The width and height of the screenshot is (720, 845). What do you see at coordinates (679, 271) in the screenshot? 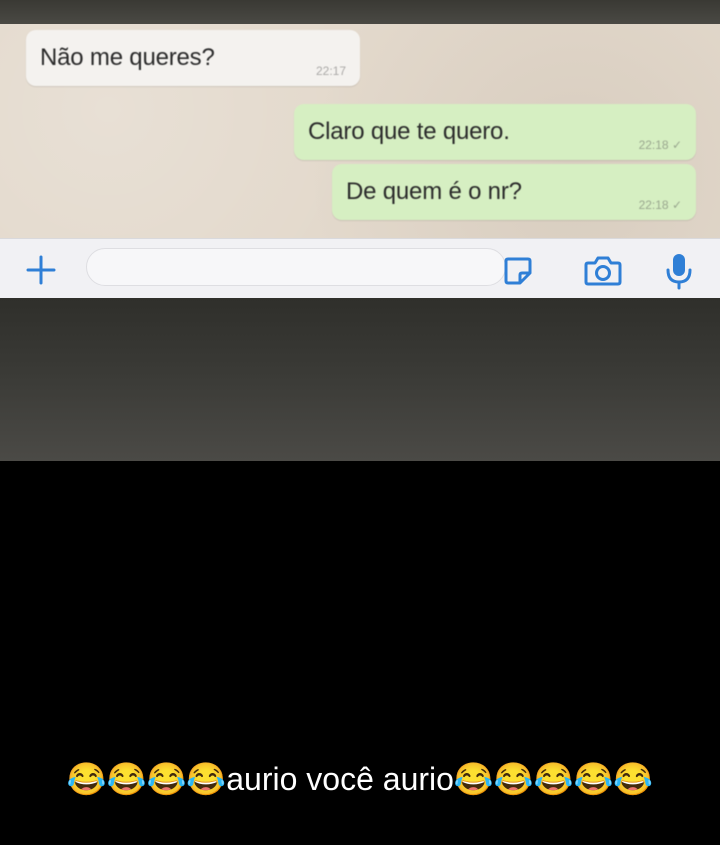
I see `microphone-icon` at bounding box center [679, 271].